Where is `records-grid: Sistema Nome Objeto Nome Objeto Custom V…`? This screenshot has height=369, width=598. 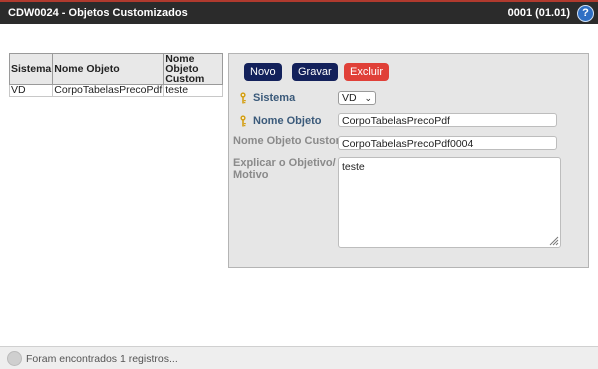 records-grid: Sistema Nome Objeto Nome Objeto Custom V… is located at coordinates (115, 75).